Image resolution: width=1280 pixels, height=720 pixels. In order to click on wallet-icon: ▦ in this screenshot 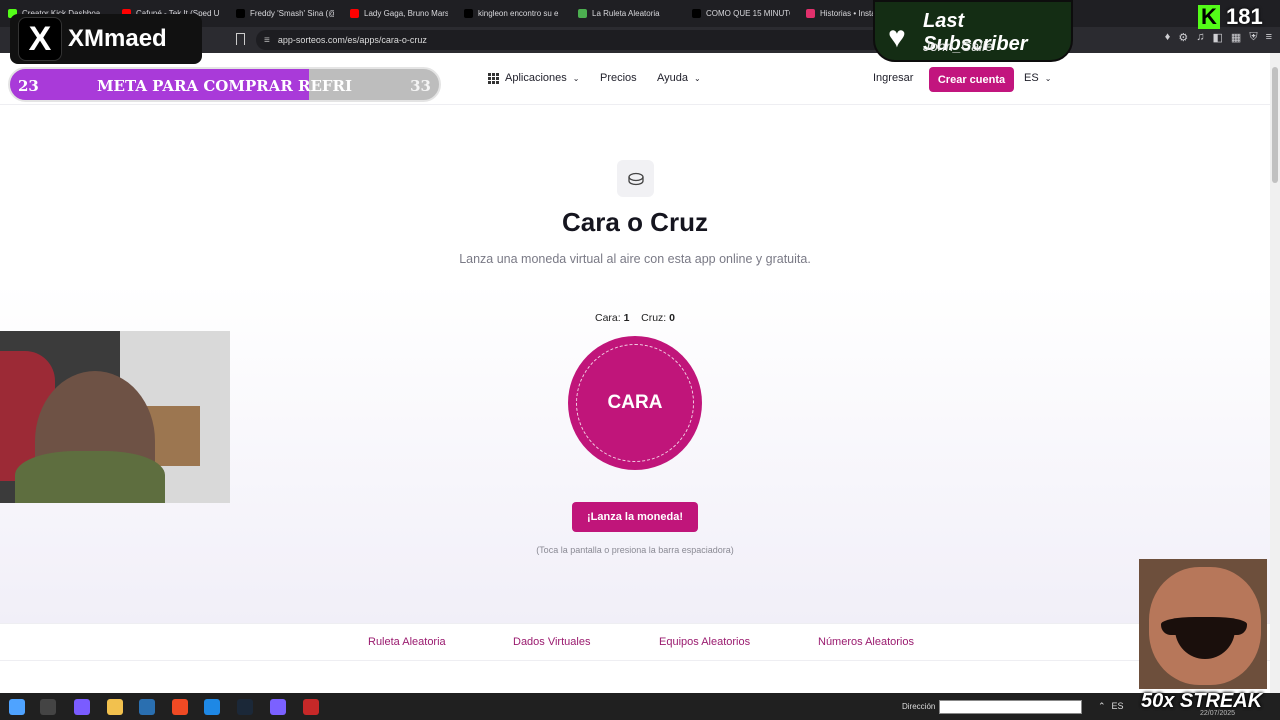, I will do `click(1236, 37)`.